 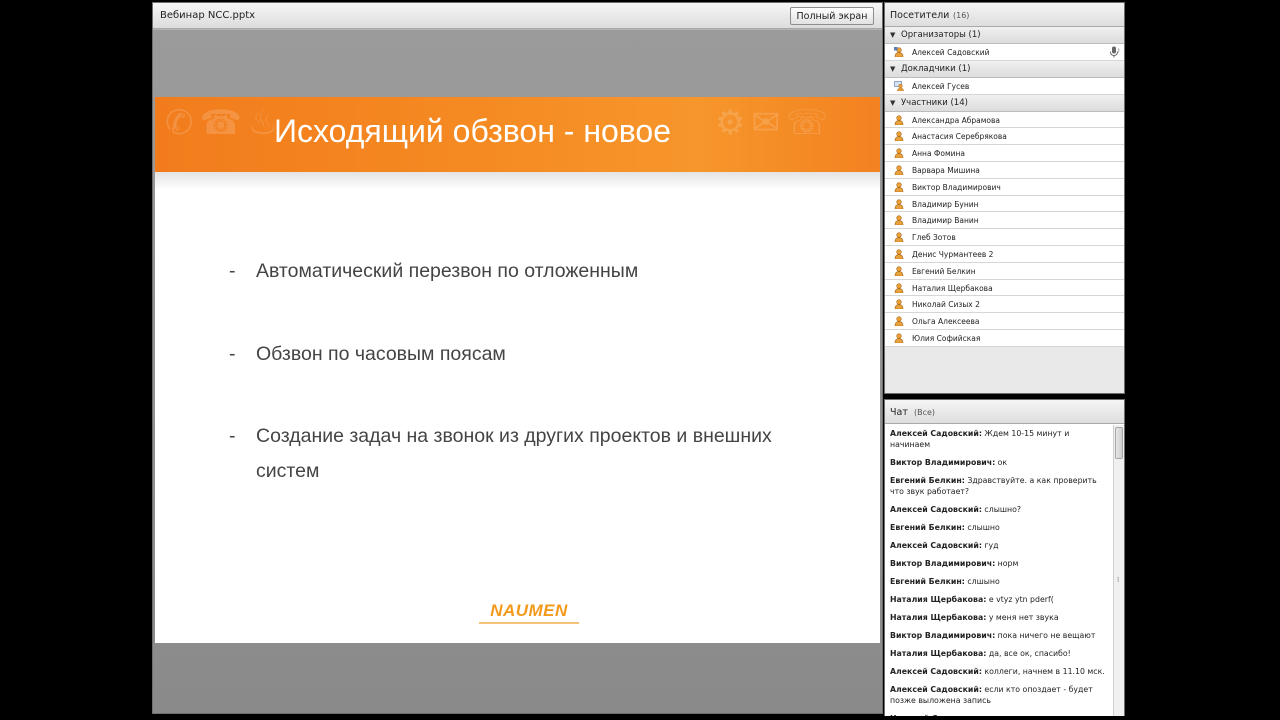 I want to click on group-presenters: ▼ Докладчики (1), so click(x=1004, y=69).